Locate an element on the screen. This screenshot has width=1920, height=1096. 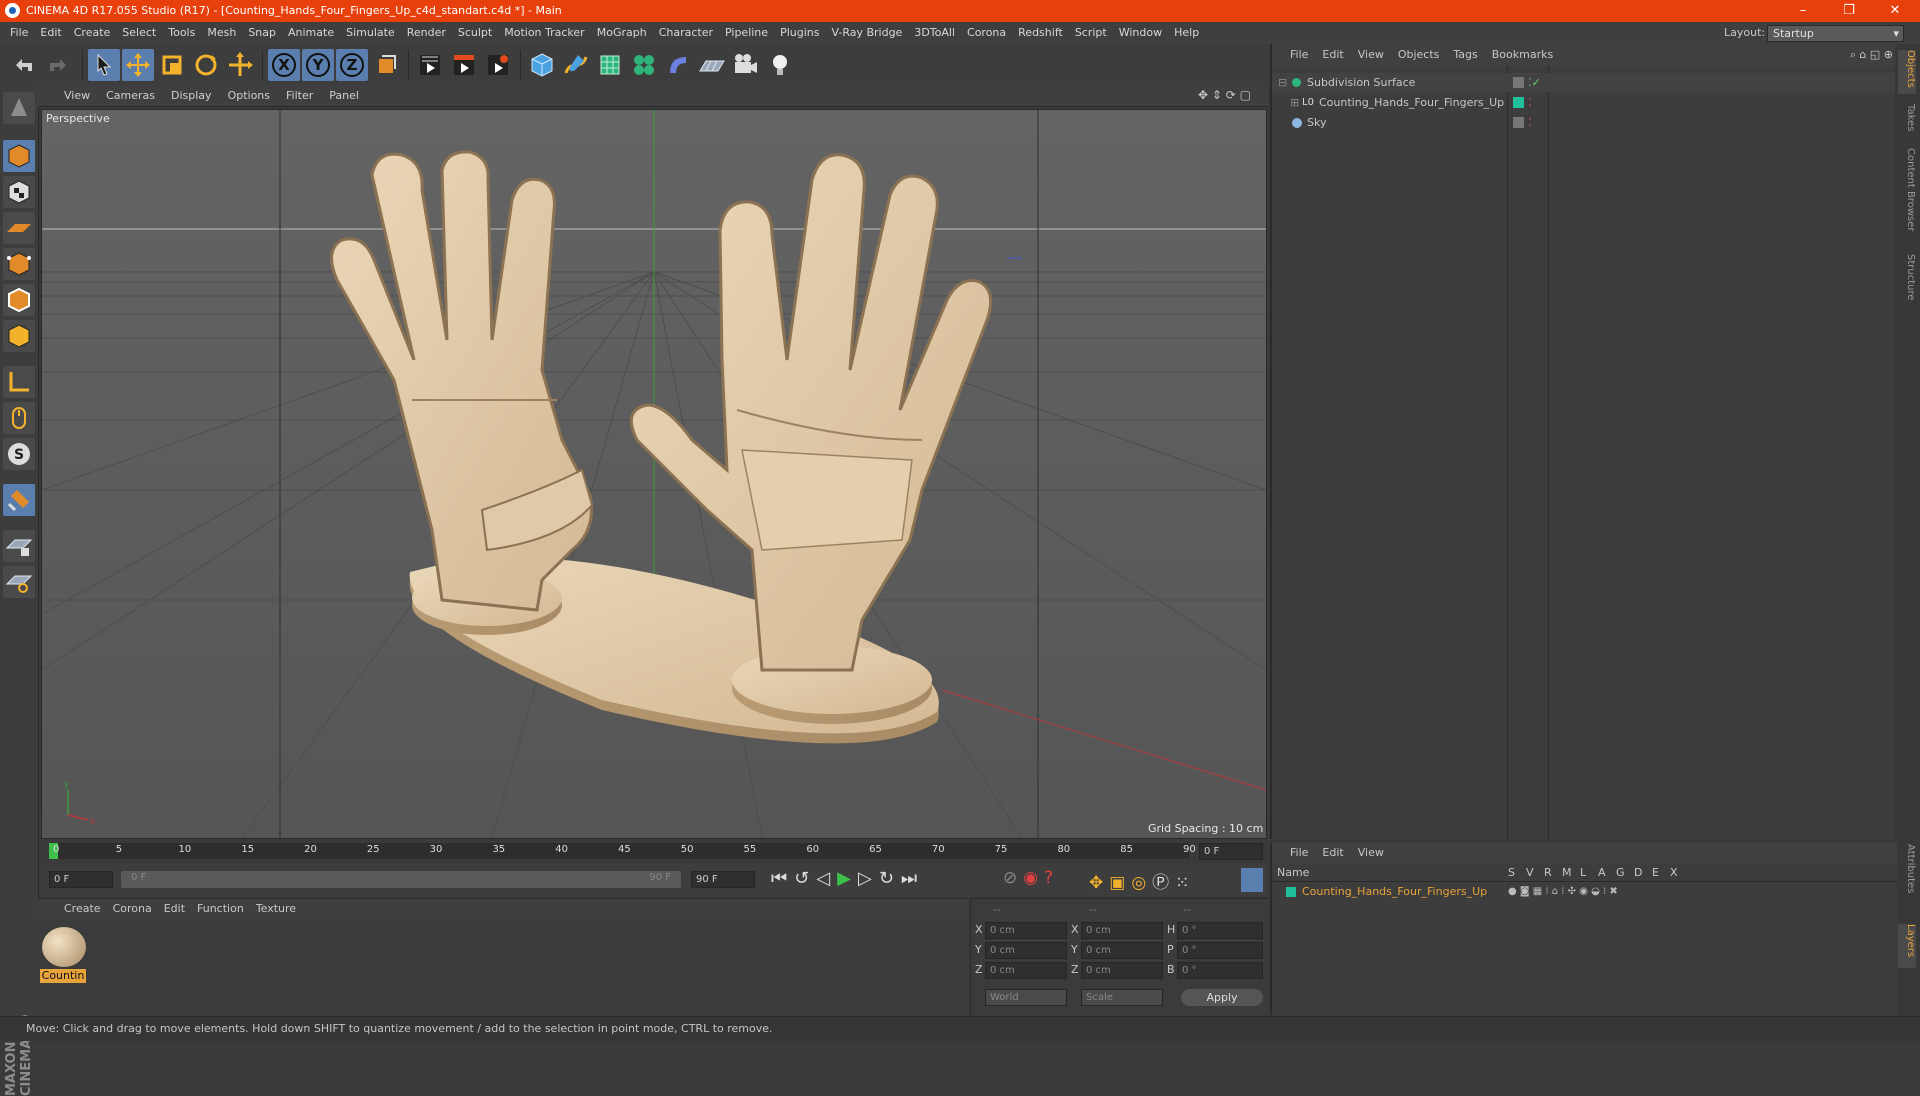
motion-record-icon: ⊘ is located at coordinates (1013, 878).